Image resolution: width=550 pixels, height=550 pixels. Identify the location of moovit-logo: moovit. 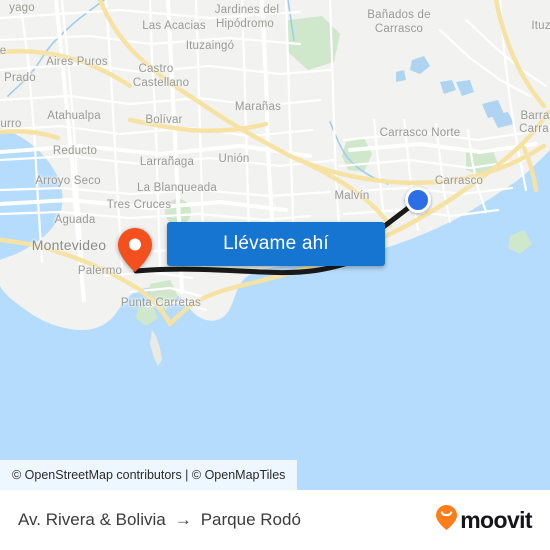
(484, 520).